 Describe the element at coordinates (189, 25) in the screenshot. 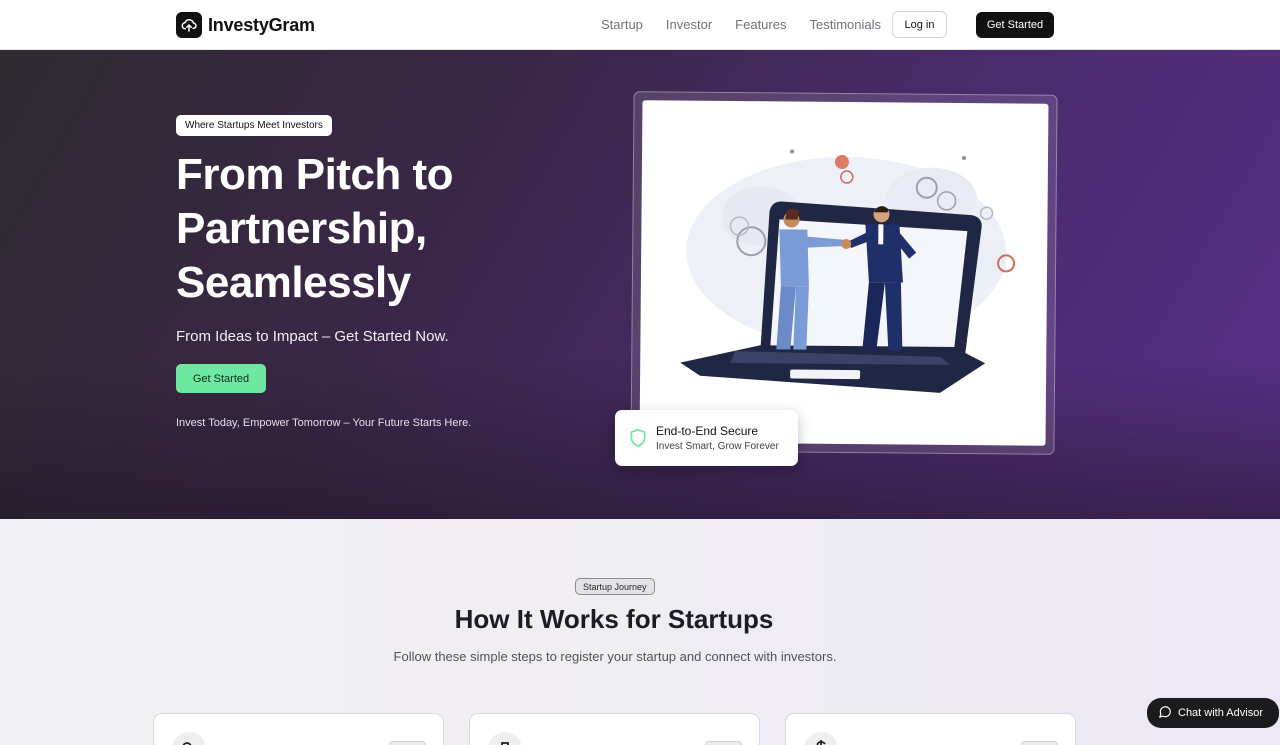

I see `upload-cloud-icon` at that location.